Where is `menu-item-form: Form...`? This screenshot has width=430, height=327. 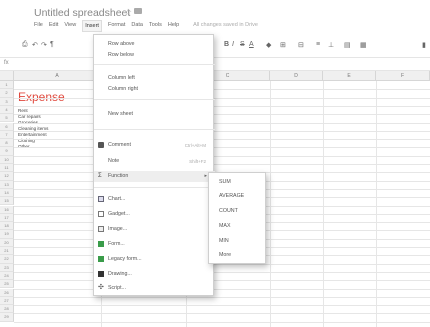
menu-item-form: Form... is located at coordinates (116, 244).